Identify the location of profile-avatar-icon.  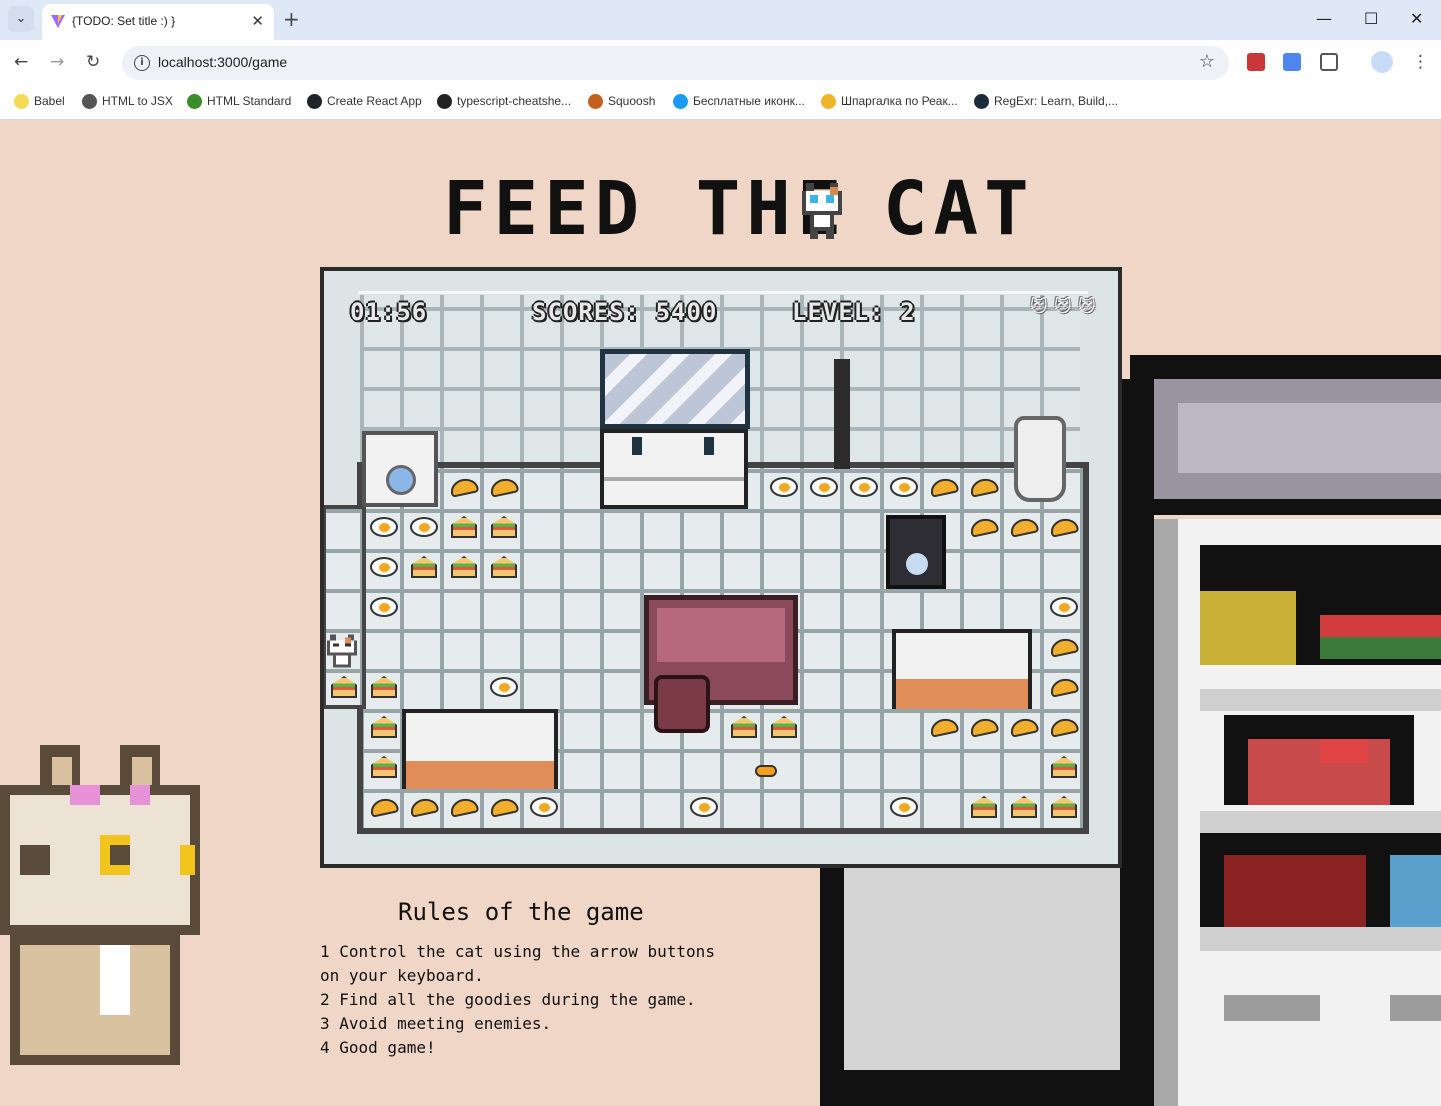
(1382, 62).